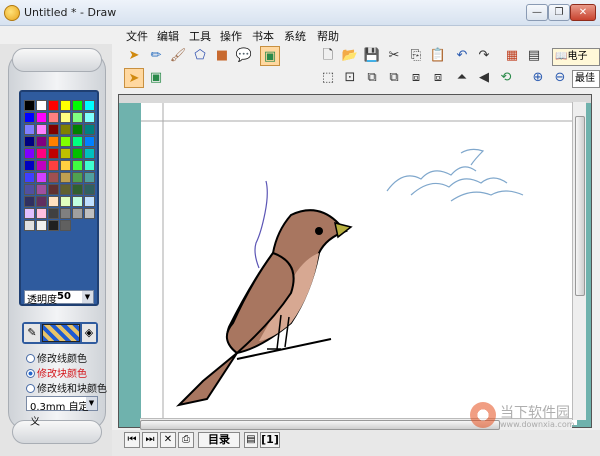 This screenshot has width=600, height=456. I want to click on image-tool-icon: ▣, so click(270, 56).